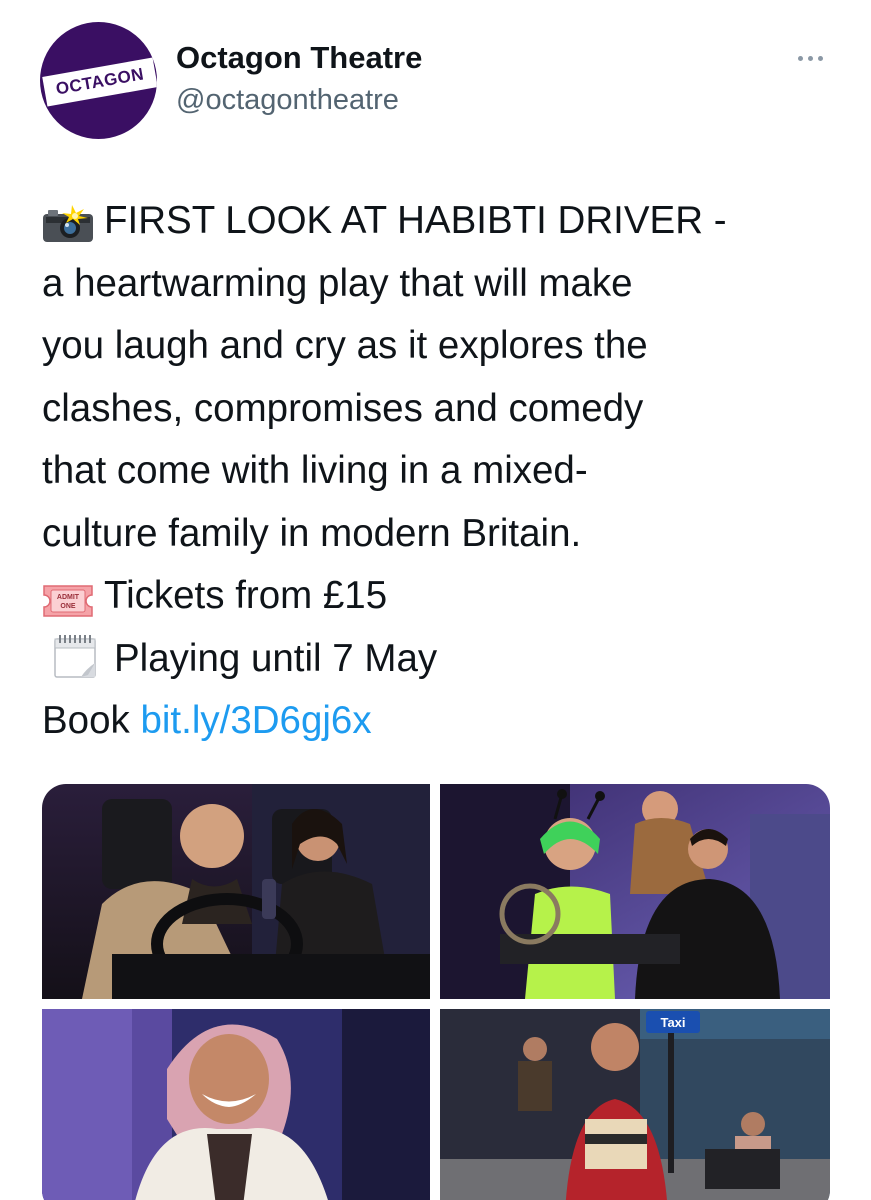 Image resolution: width=871 pixels, height=1200 pixels. Describe the element at coordinates (276, 658) in the screenshot. I see `playing-text: Playing until 7 May` at that location.